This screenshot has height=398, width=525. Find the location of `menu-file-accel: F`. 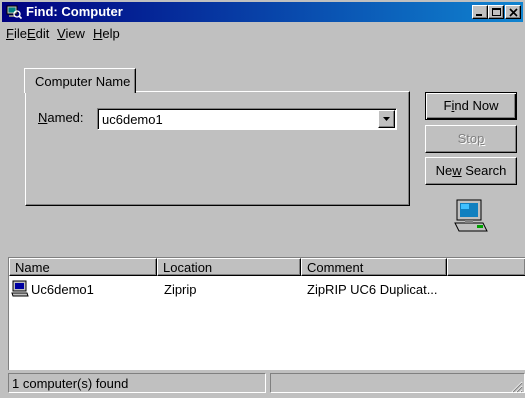

menu-file-accel: F is located at coordinates (10, 33).